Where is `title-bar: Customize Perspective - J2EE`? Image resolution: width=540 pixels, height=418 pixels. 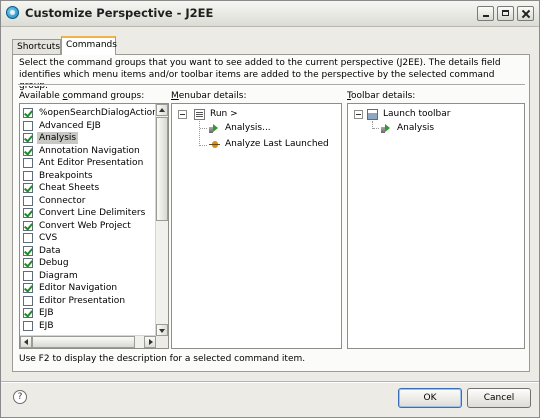 title-bar: Customize Perspective - J2EE is located at coordinates (270, 14).